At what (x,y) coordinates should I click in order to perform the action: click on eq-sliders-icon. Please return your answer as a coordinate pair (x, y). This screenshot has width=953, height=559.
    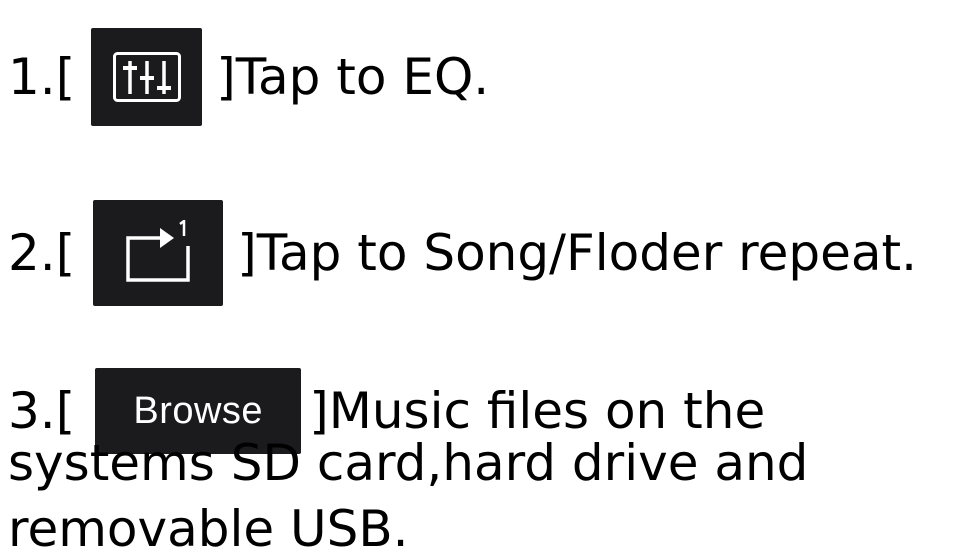
    Looking at the image, I should click on (147, 77).